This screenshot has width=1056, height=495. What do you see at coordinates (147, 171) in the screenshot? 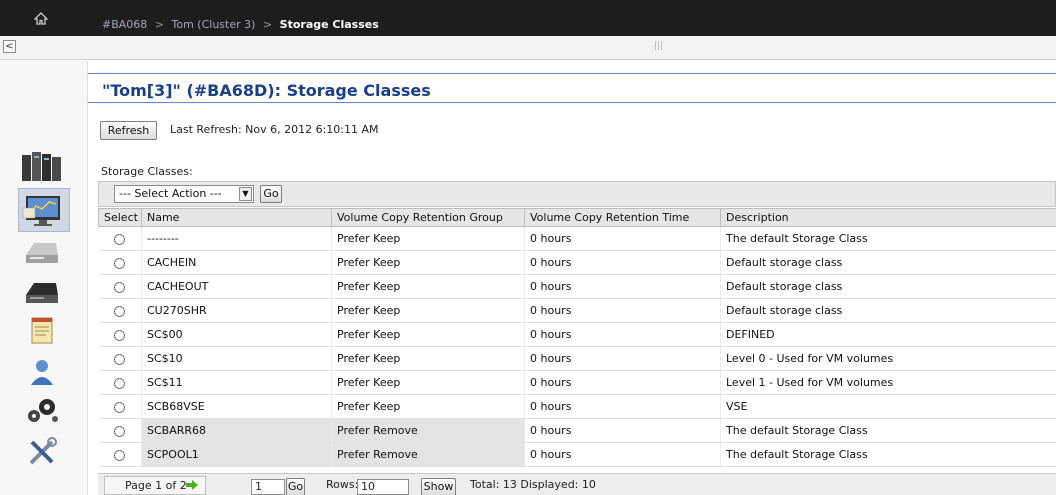
I see `storage-classes-label: Storage Classes:` at bounding box center [147, 171].